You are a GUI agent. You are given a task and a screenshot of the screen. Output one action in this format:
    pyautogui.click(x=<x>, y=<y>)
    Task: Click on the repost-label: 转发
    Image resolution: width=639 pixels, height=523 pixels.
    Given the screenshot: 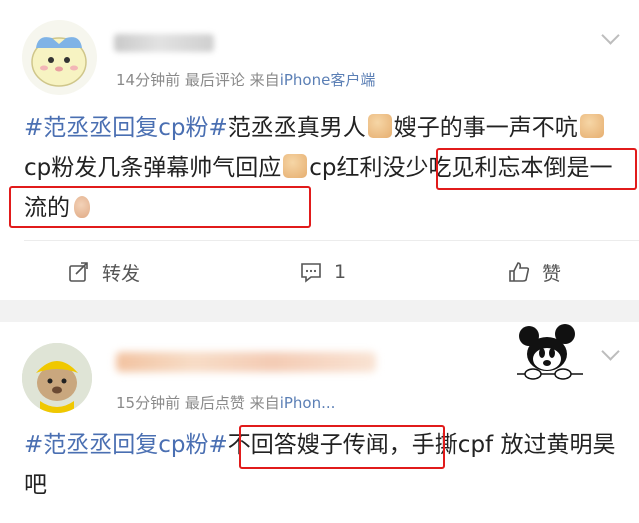 What is the action you would take?
    pyautogui.click(x=121, y=273)
    